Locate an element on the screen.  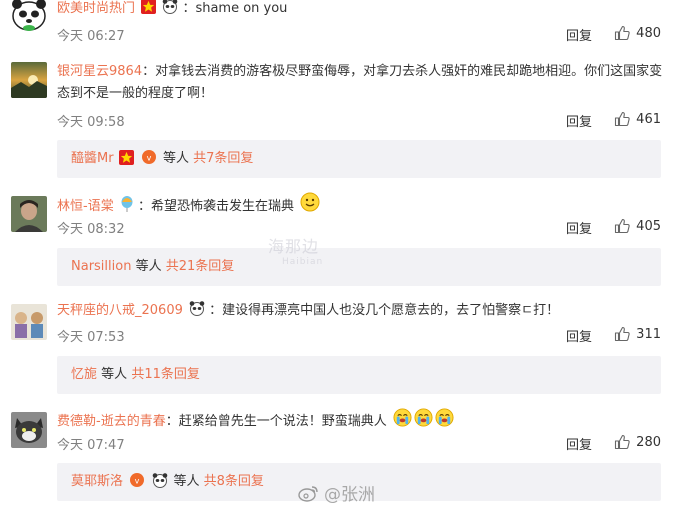
center-watermark-subtext: Haibian is located at coordinates (303, 262).